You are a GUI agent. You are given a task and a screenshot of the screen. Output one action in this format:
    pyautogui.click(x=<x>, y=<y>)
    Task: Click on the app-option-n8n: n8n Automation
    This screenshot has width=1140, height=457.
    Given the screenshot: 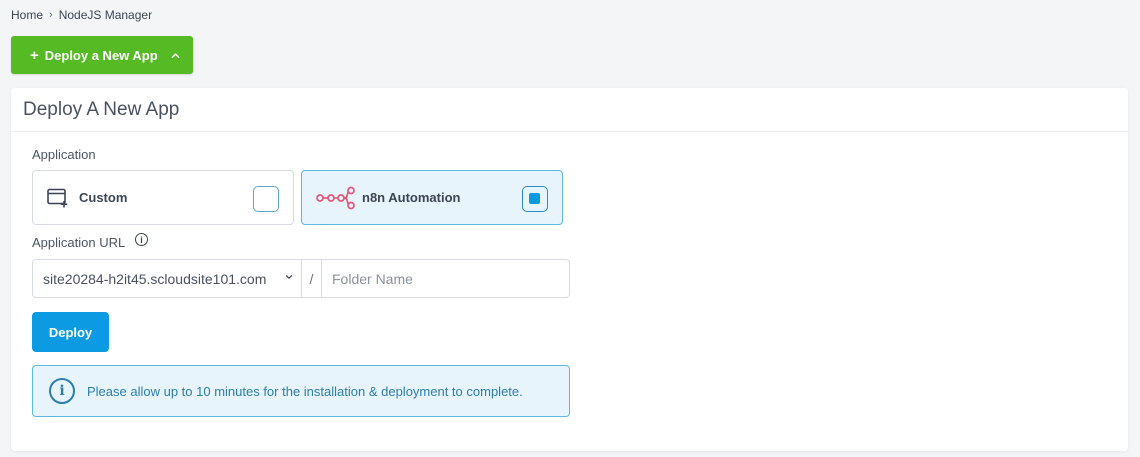 What is the action you would take?
    pyautogui.click(x=432, y=197)
    